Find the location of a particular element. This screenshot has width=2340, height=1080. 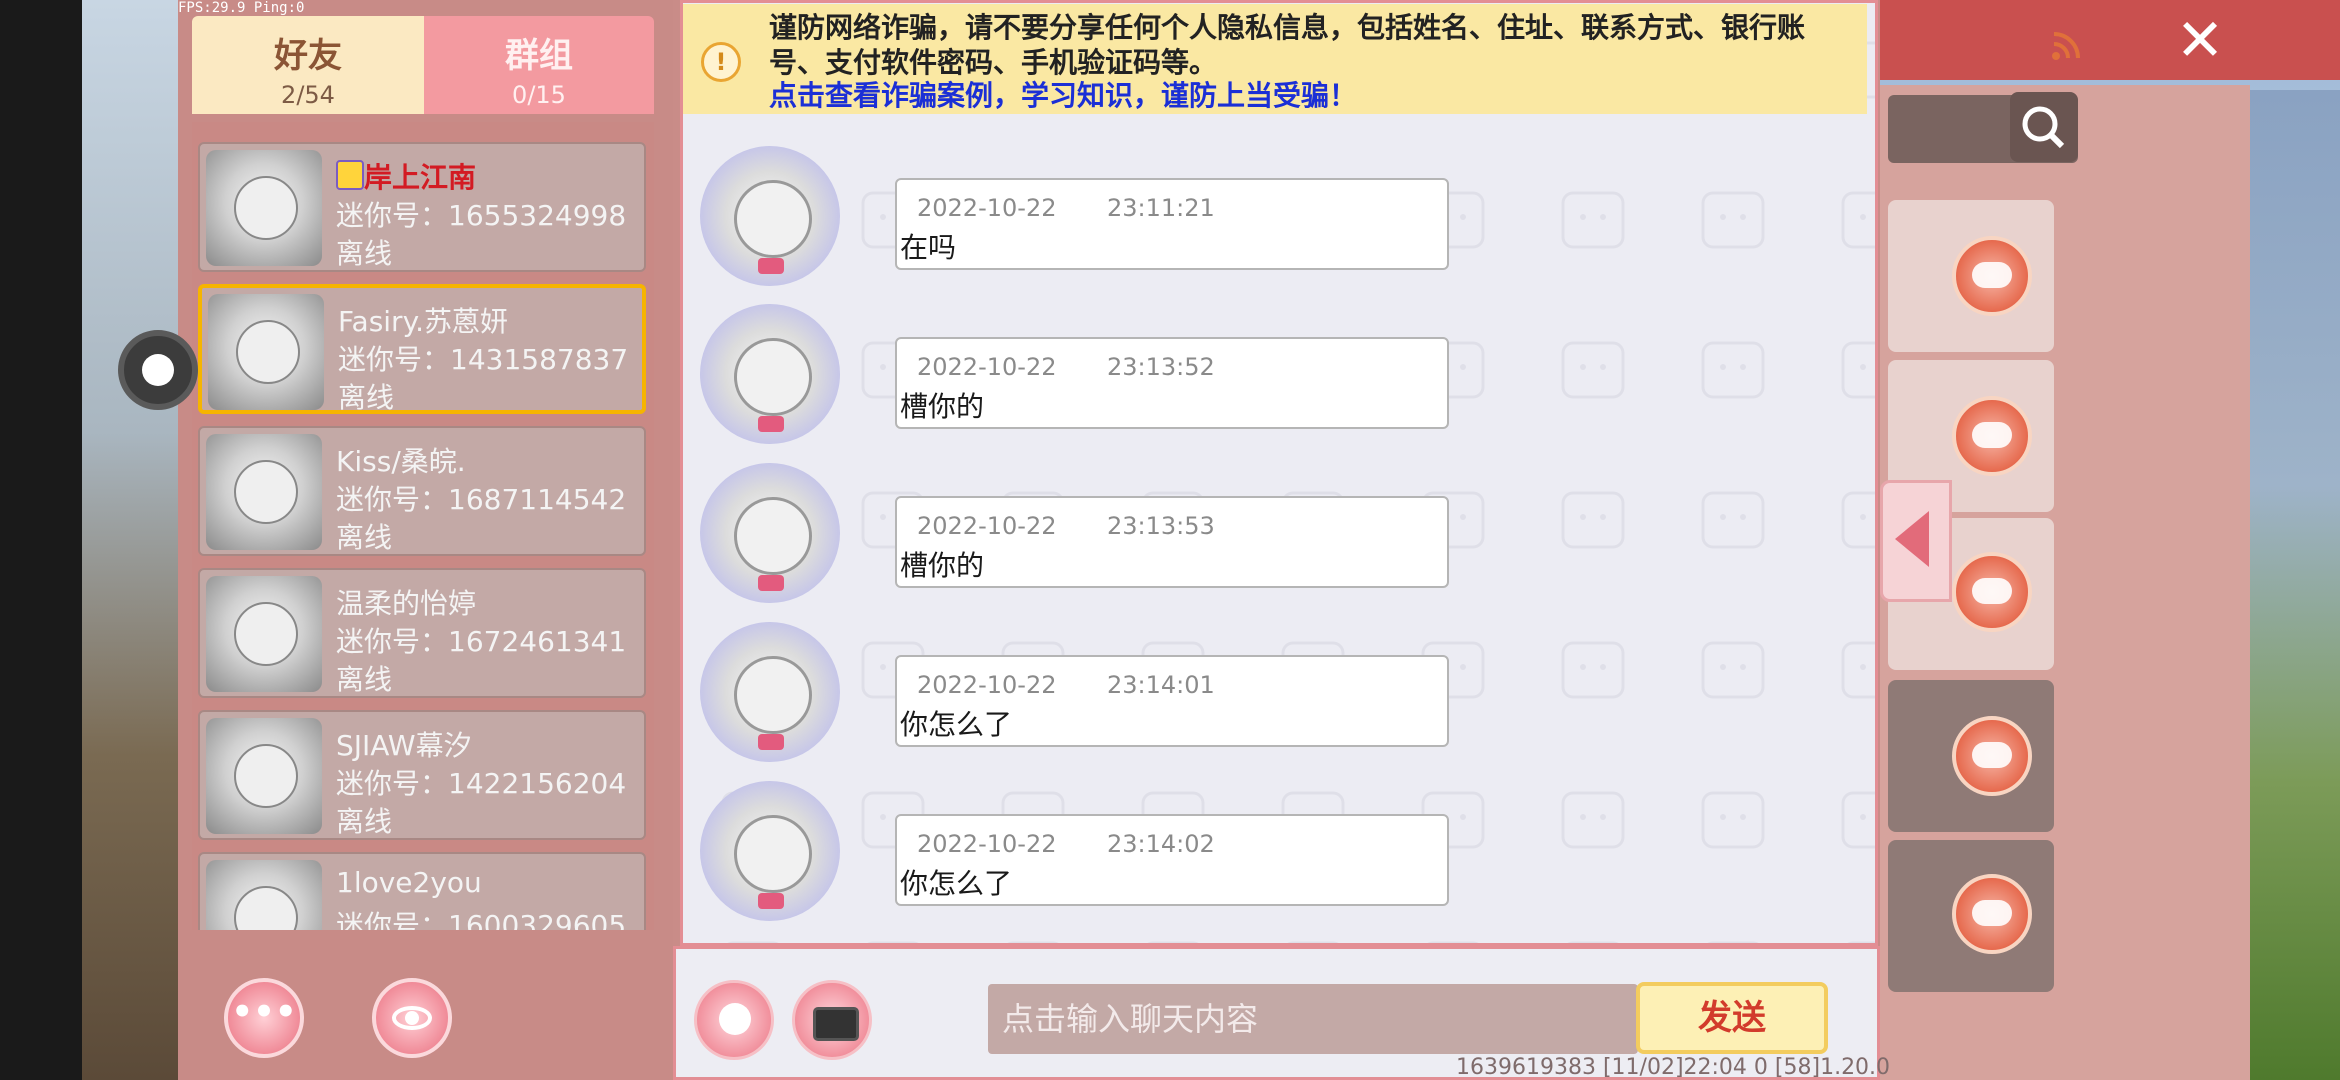

chat-input is located at coordinates (1313, 1019).